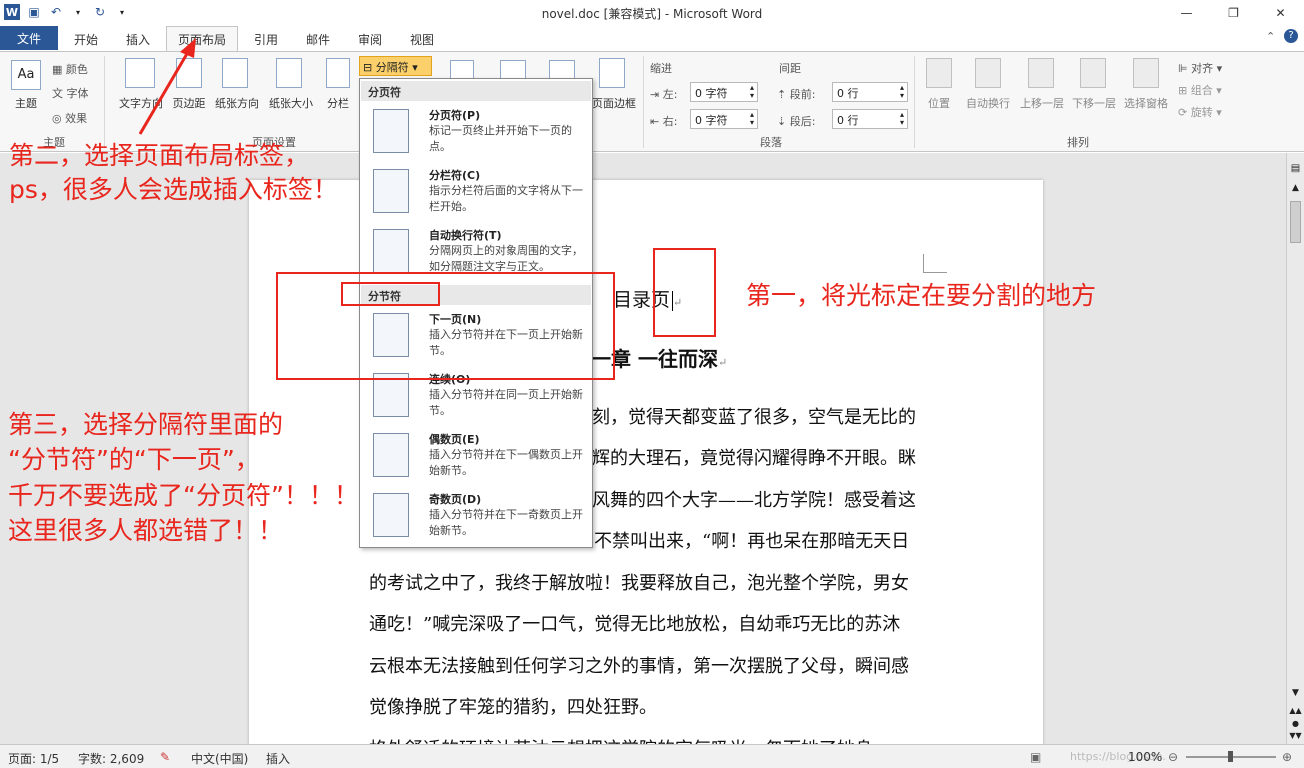  What do you see at coordinates (173, 189) in the screenshot?
I see `annotation-step2-line2: ps，很多人会选成插入标签！` at bounding box center [173, 189].